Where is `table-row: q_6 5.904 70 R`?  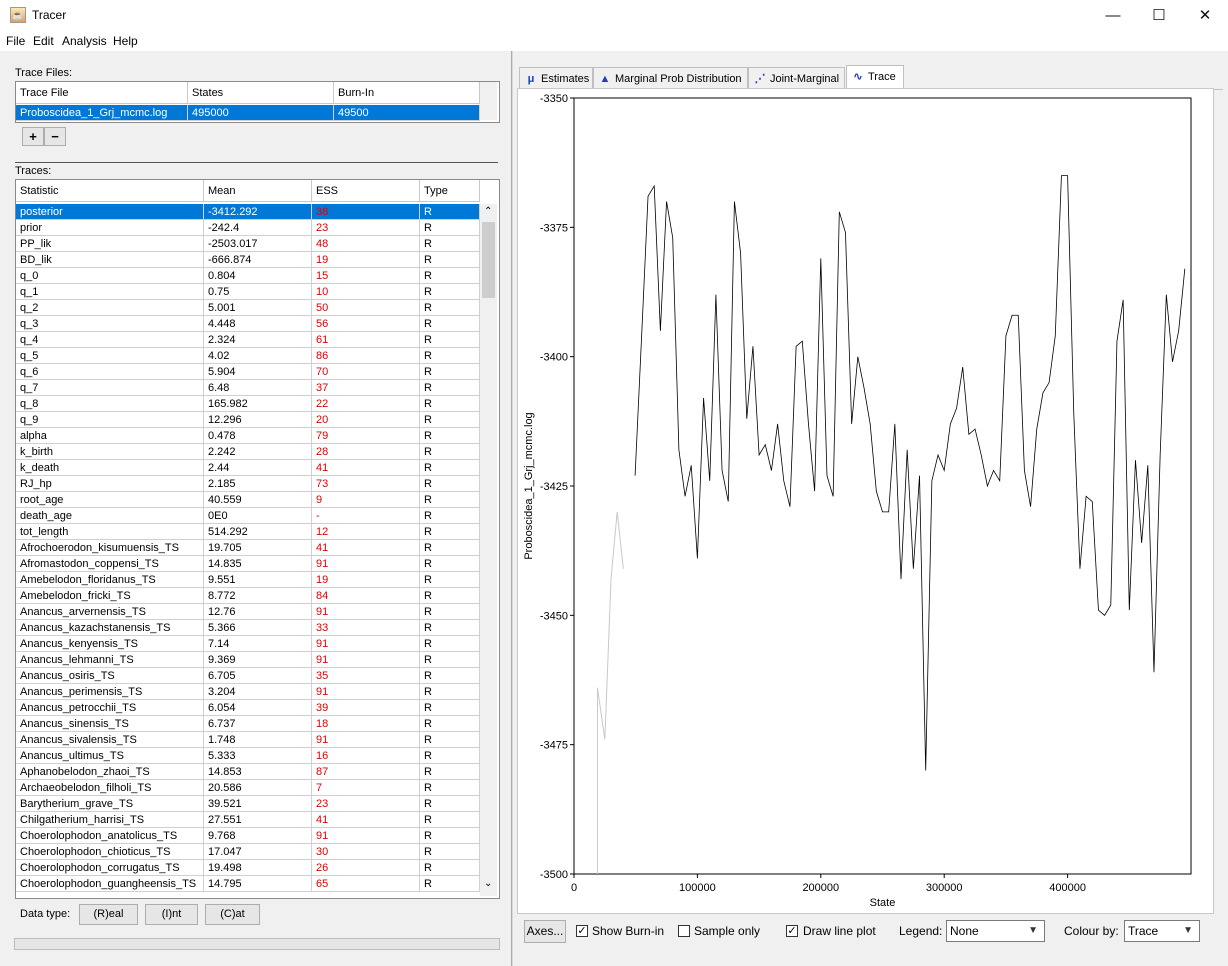 table-row: q_6 5.904 70 R is located at coordinates (248, 372).